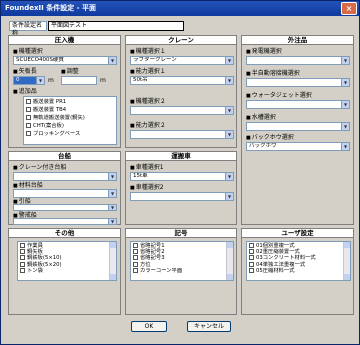 The width and height of the screenshot is (360, 345). What do you see at coordinates (65, 207) in the screenshot?
I see `tug-select: ▼` at bounding box center [65, 207].